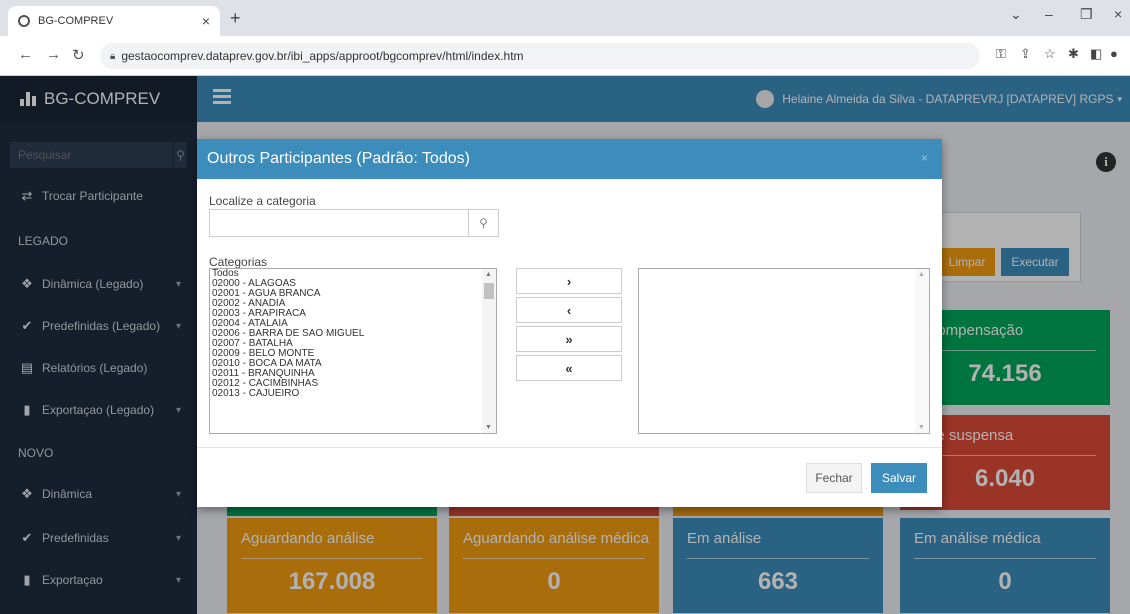 This screenshot has height=614, width=1130. Describe the element at coordinates (53, 54) in the screenshot. I see `forward-icon: →` at that location.